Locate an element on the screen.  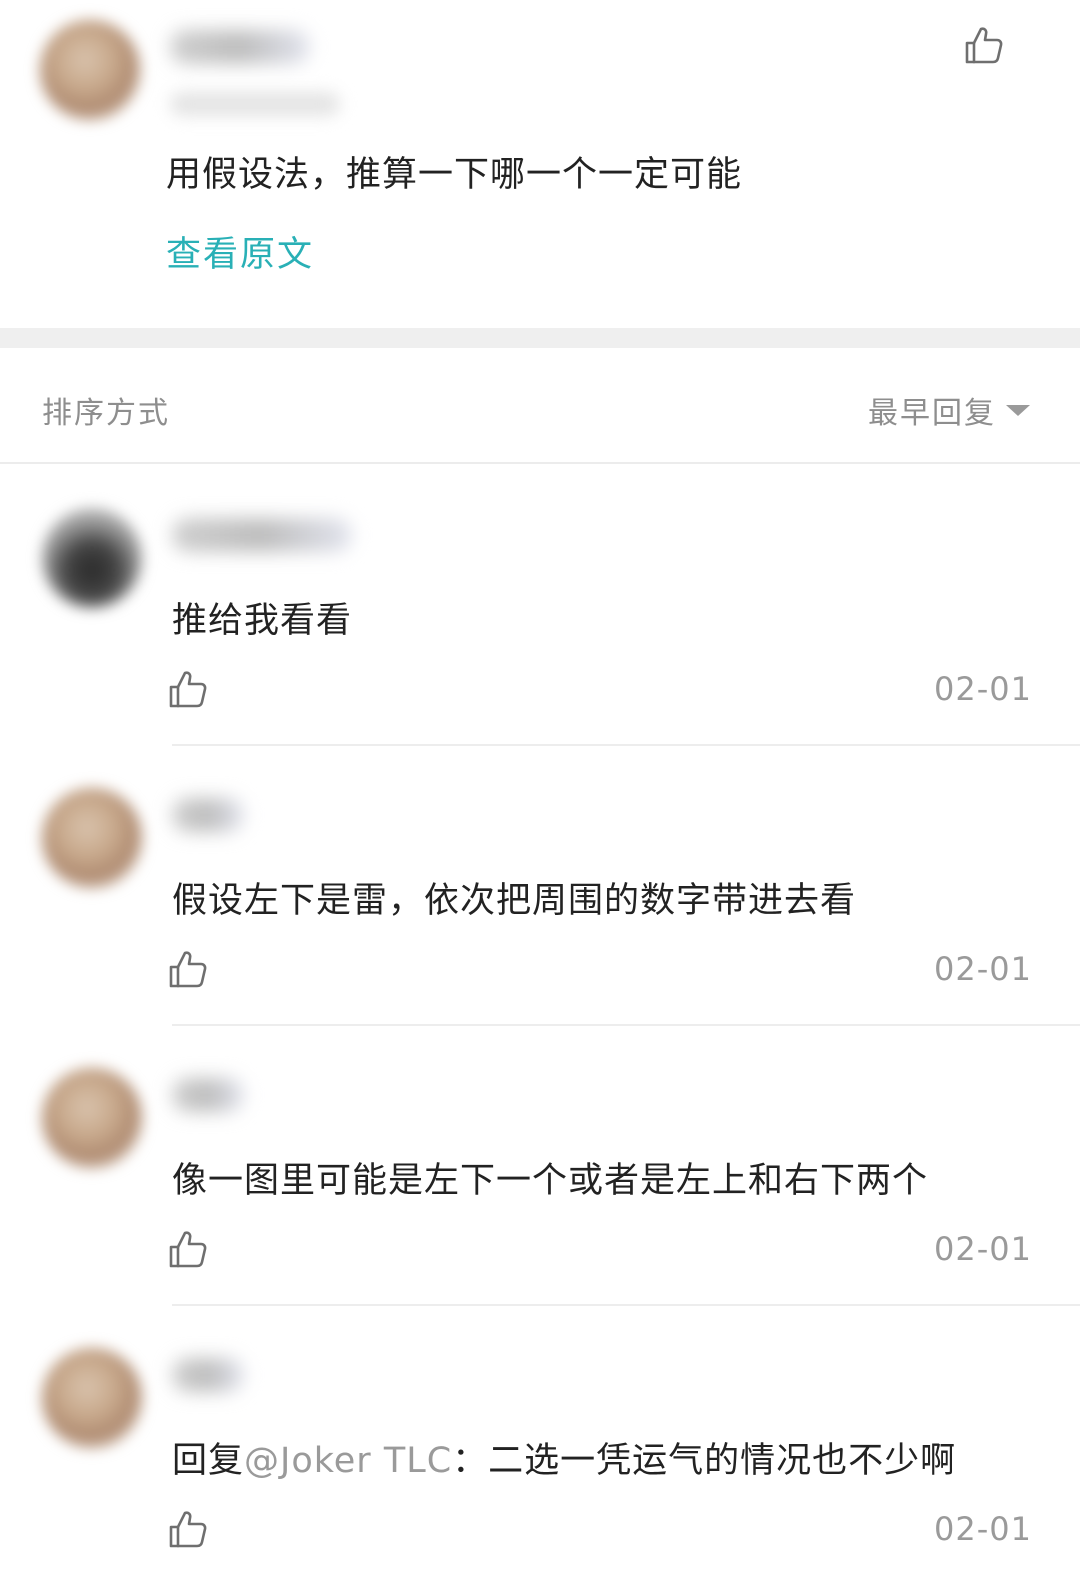
post-author-avatar is located at coordinates (90, 70).